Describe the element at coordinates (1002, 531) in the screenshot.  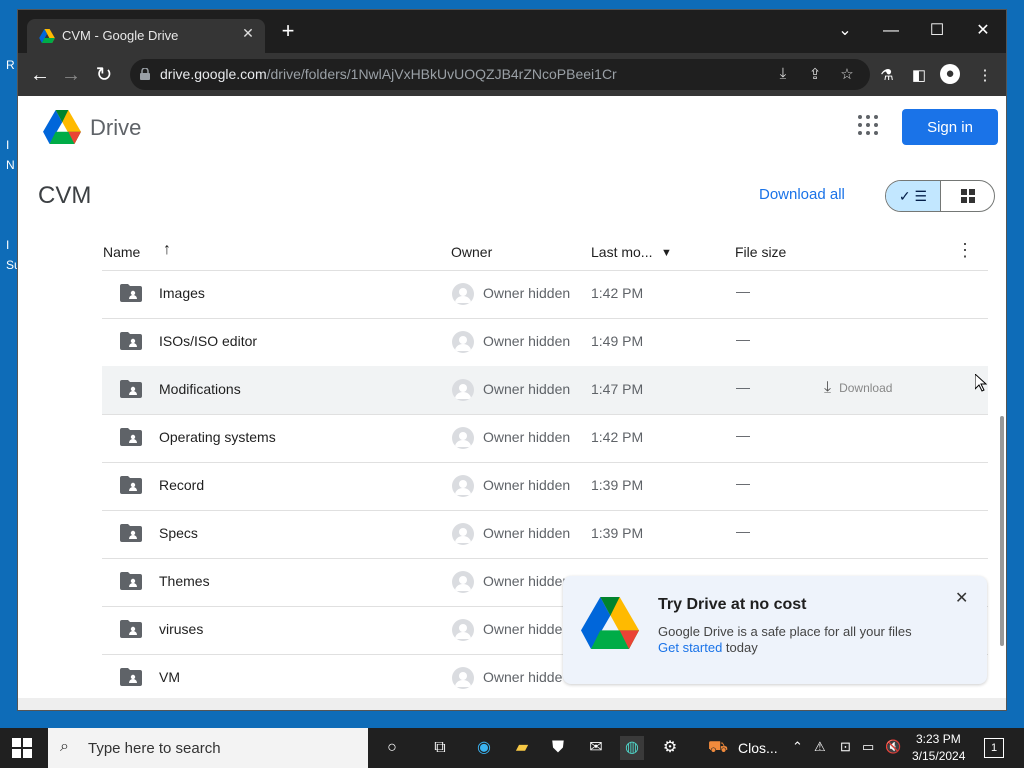
I see `vertical-scrollbar` at that location.